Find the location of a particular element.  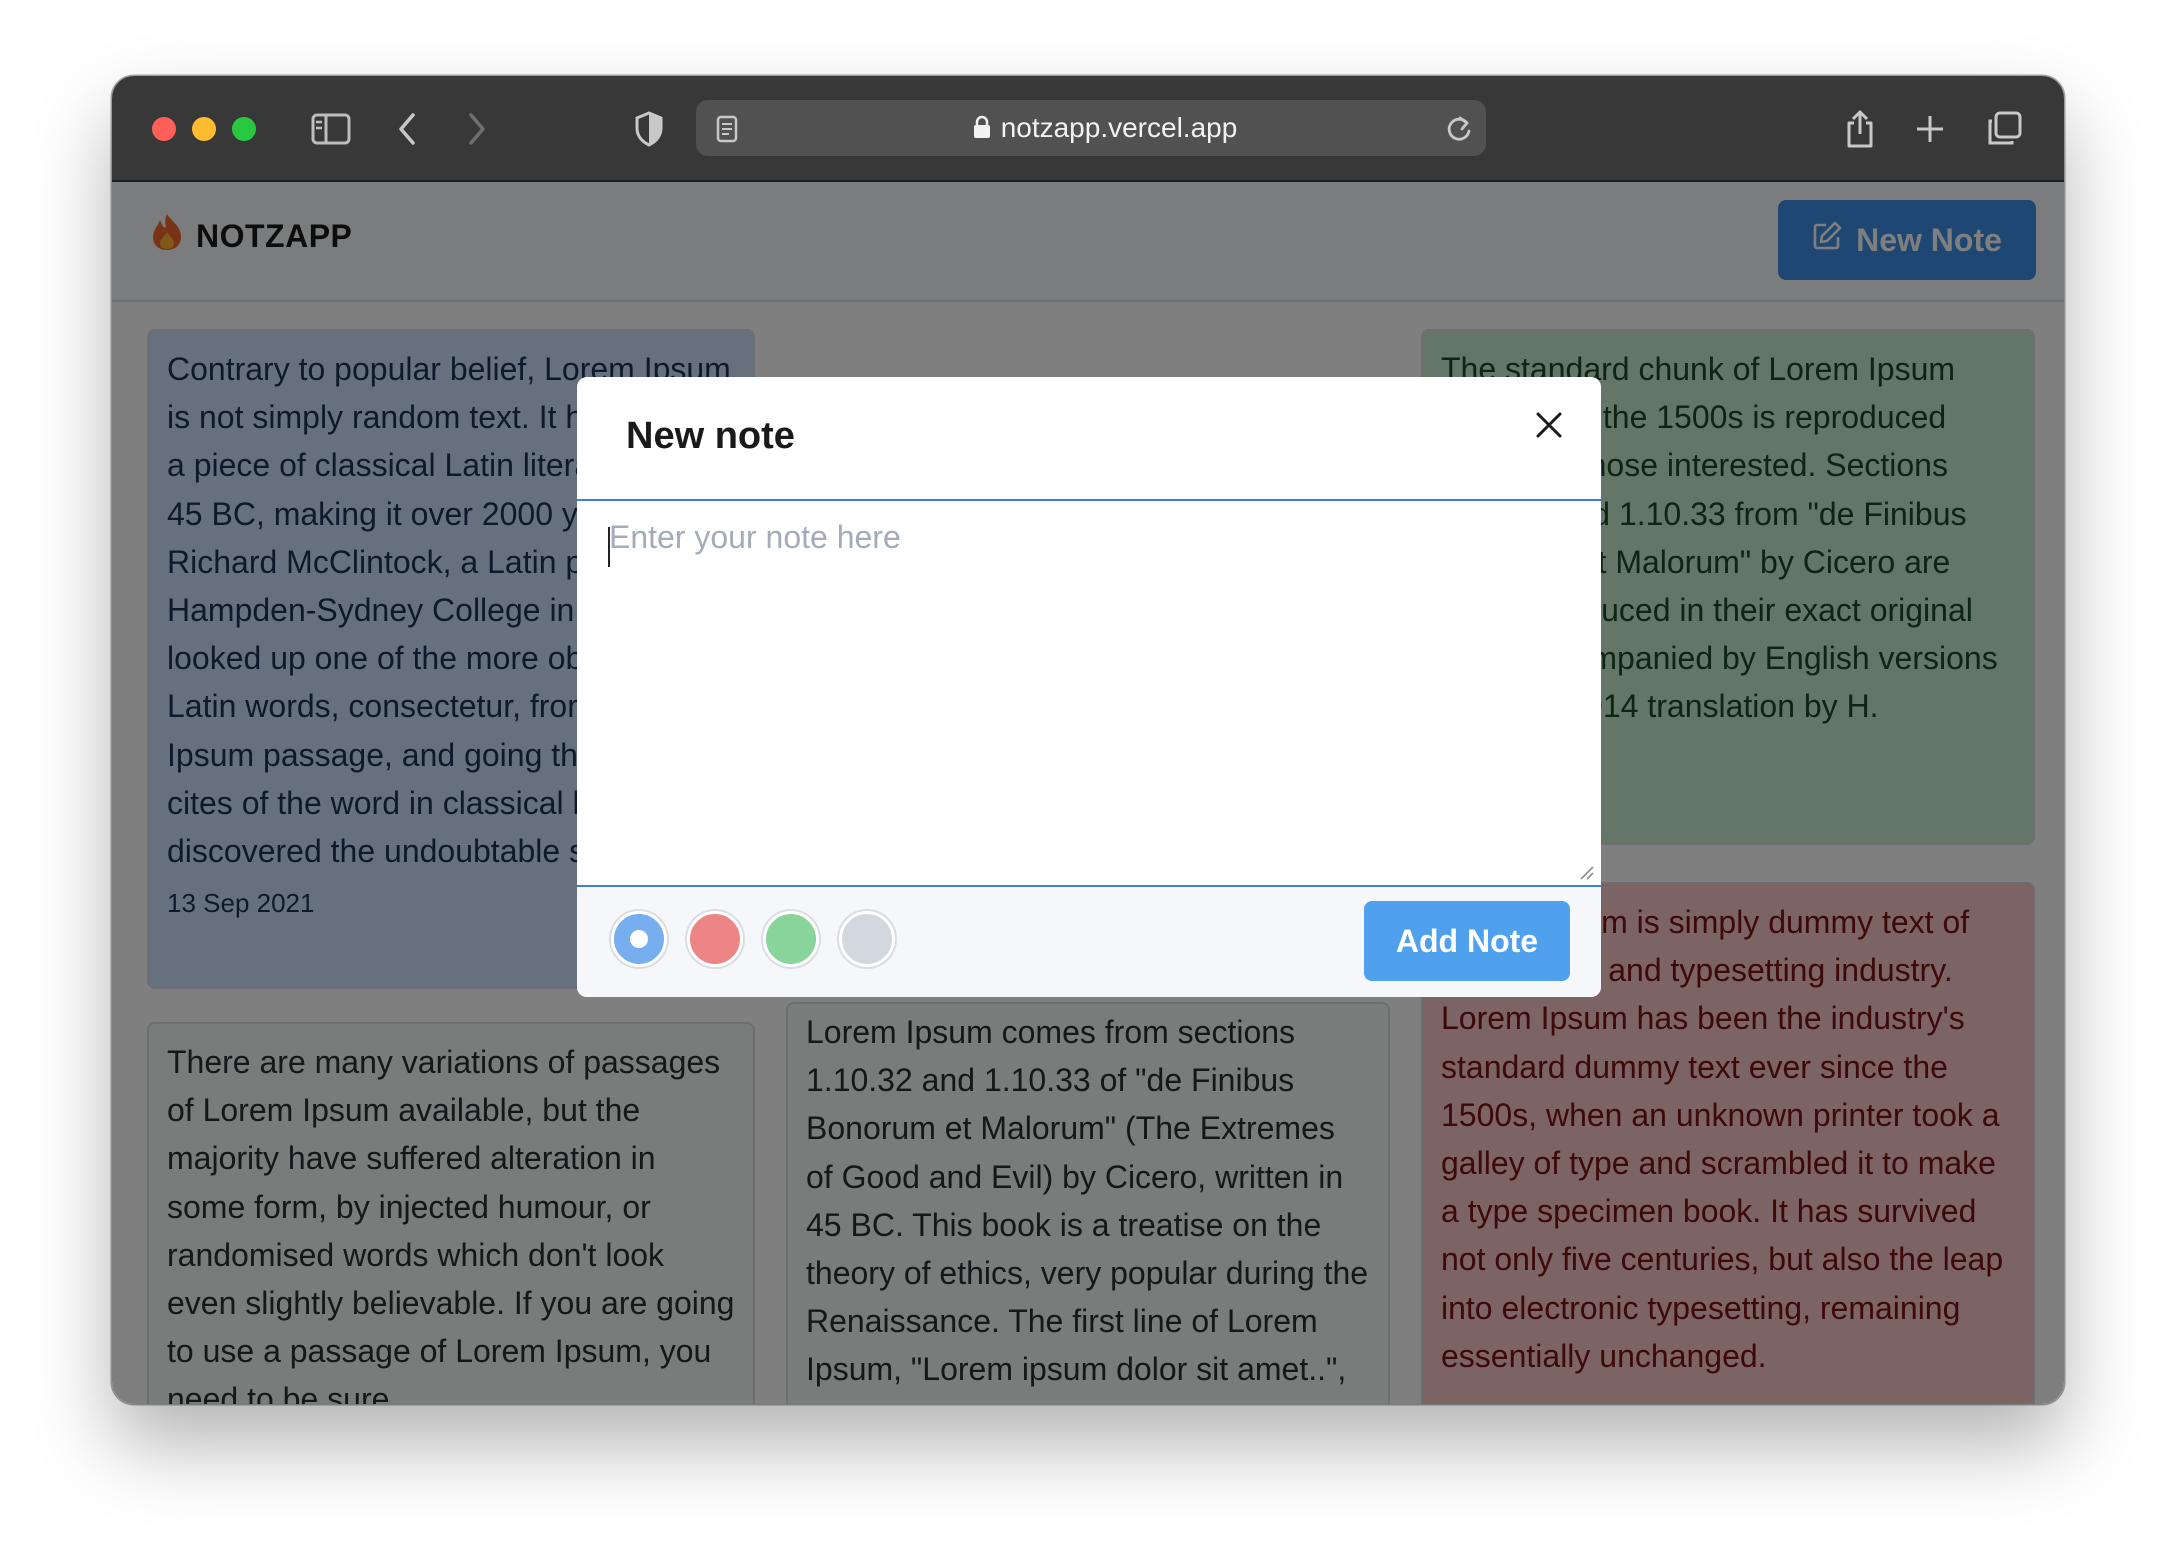

close-button is located at coordinates (1549, 427).